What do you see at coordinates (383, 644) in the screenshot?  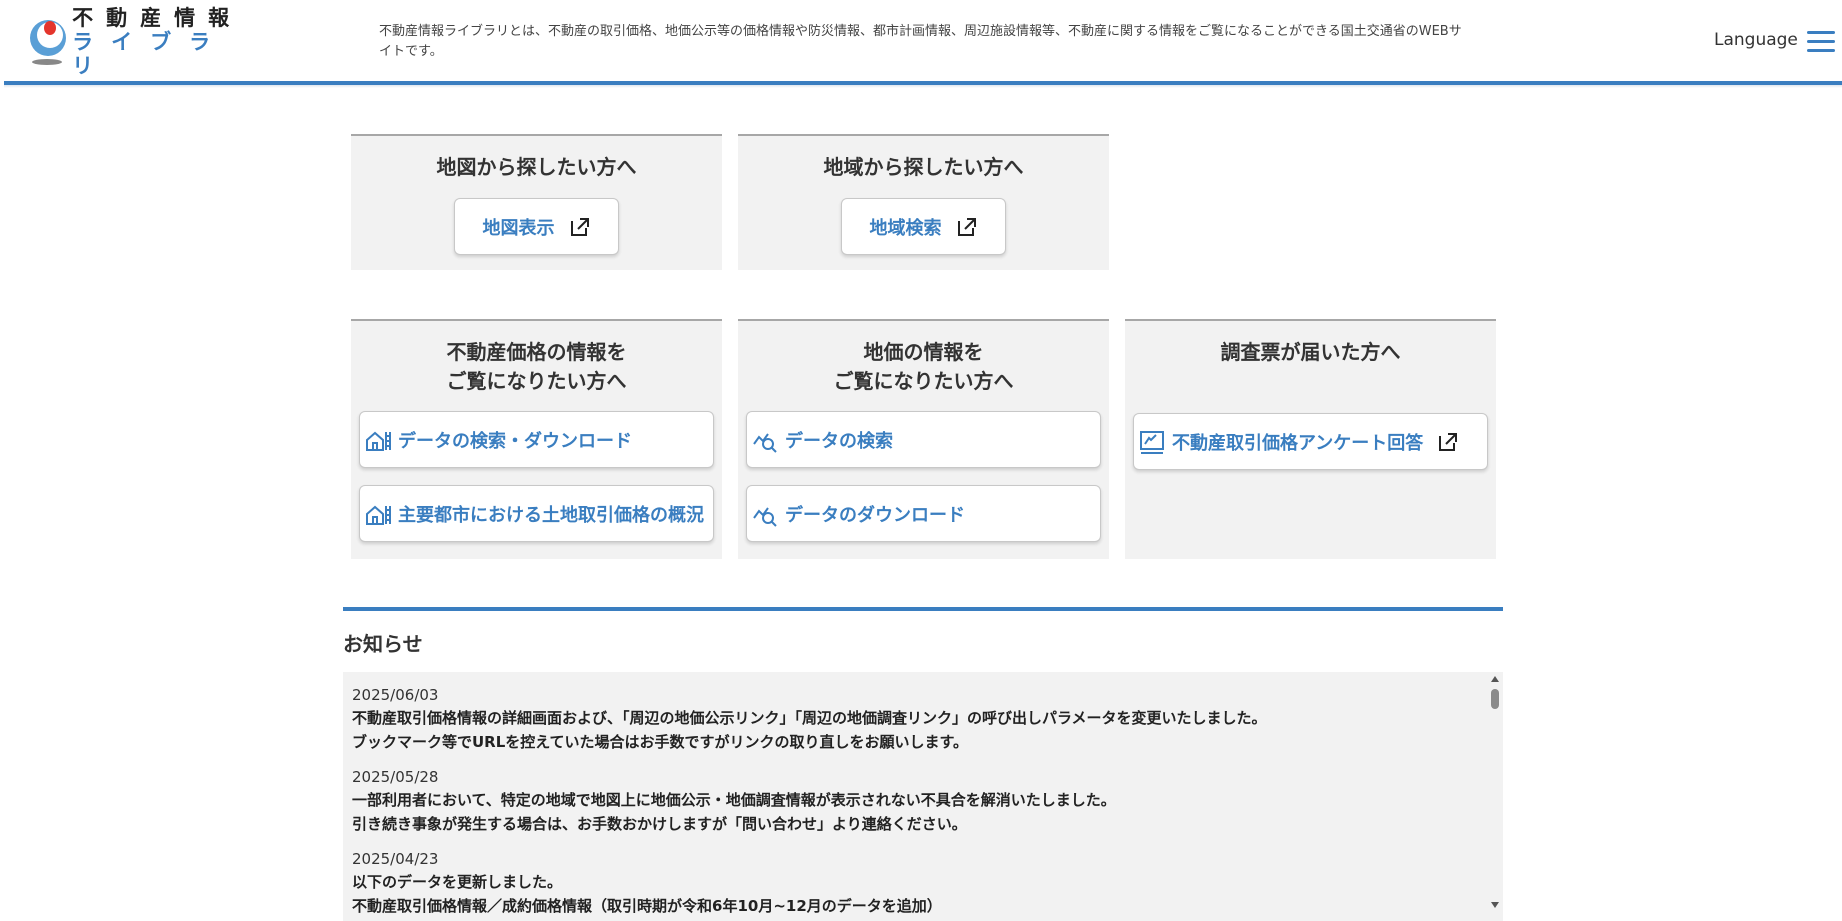 I see `news-heading: お知らせ` at bounding box center [383, 644].